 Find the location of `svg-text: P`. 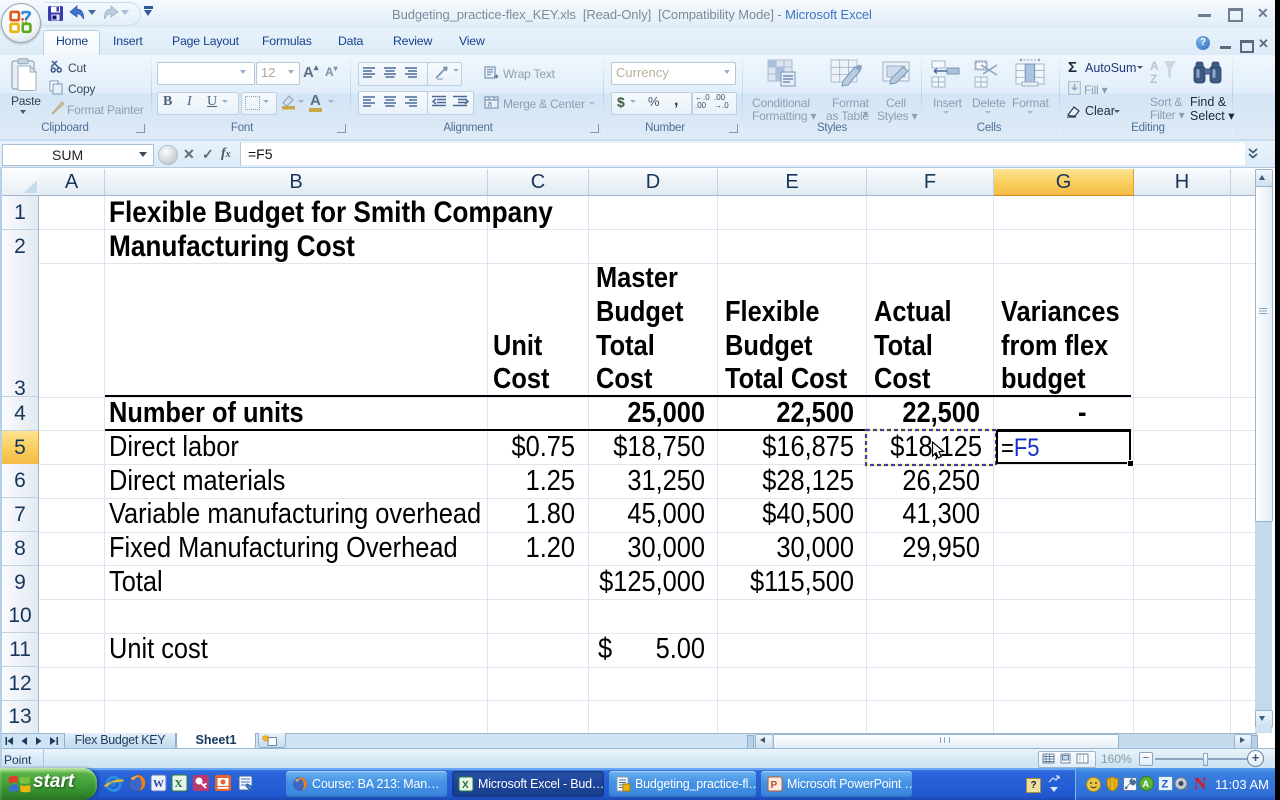

svg-text: P is located at coordinates (774, 785).